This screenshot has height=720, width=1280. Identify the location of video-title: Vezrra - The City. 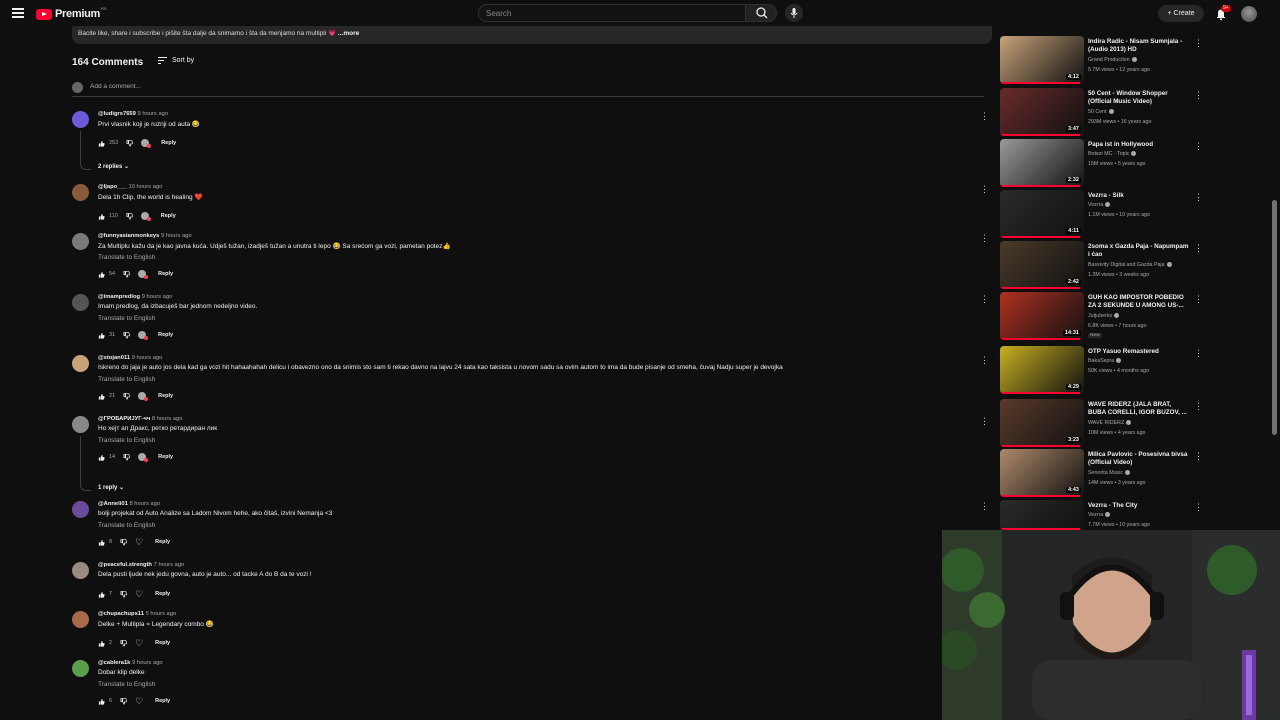
(1139, 506).